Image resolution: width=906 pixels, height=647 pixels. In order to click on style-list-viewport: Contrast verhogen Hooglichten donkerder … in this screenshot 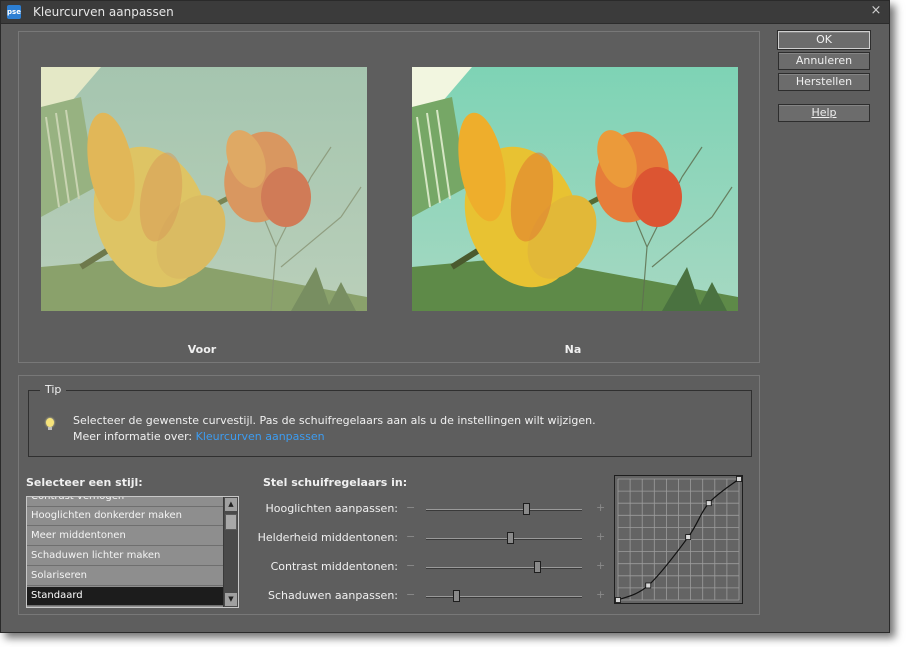, I will do `click(125, 552)`.